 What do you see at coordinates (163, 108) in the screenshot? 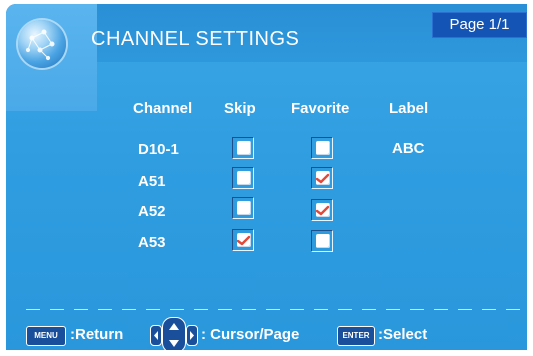
I see `column-header-channel: Channel` at bounding box center [163, 108].